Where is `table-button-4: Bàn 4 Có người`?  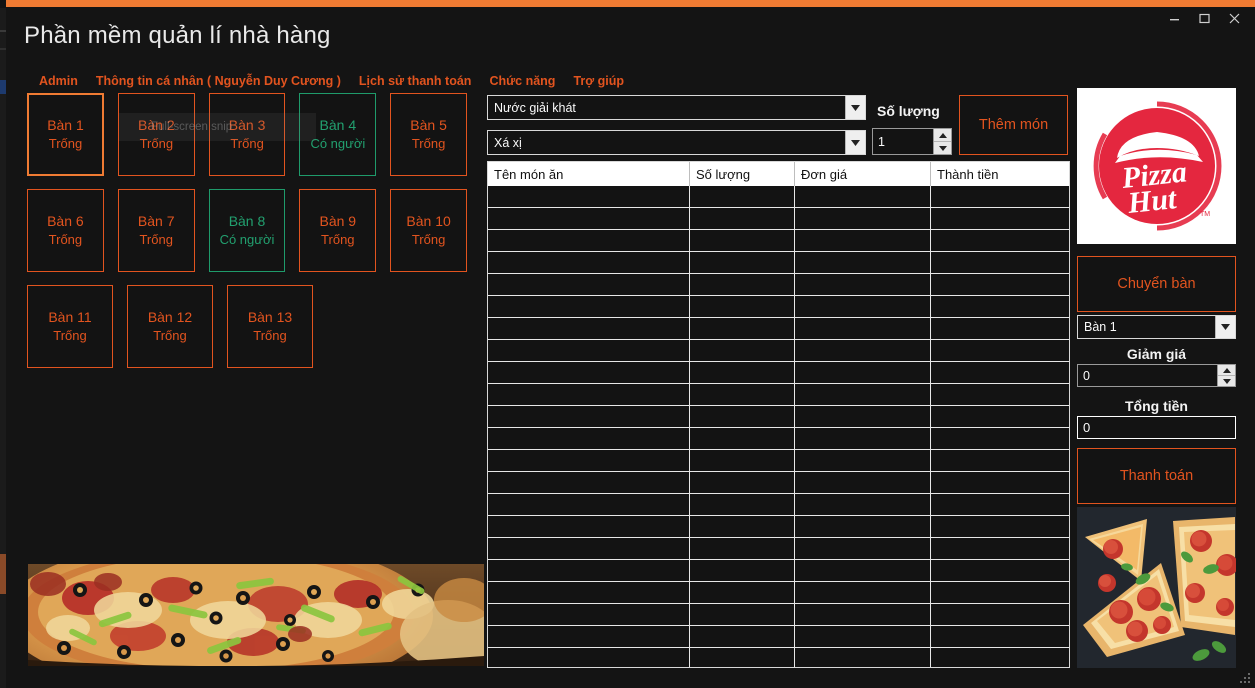 table-button-4: Bàn 4 Có người is located at coordinates (338, 134).